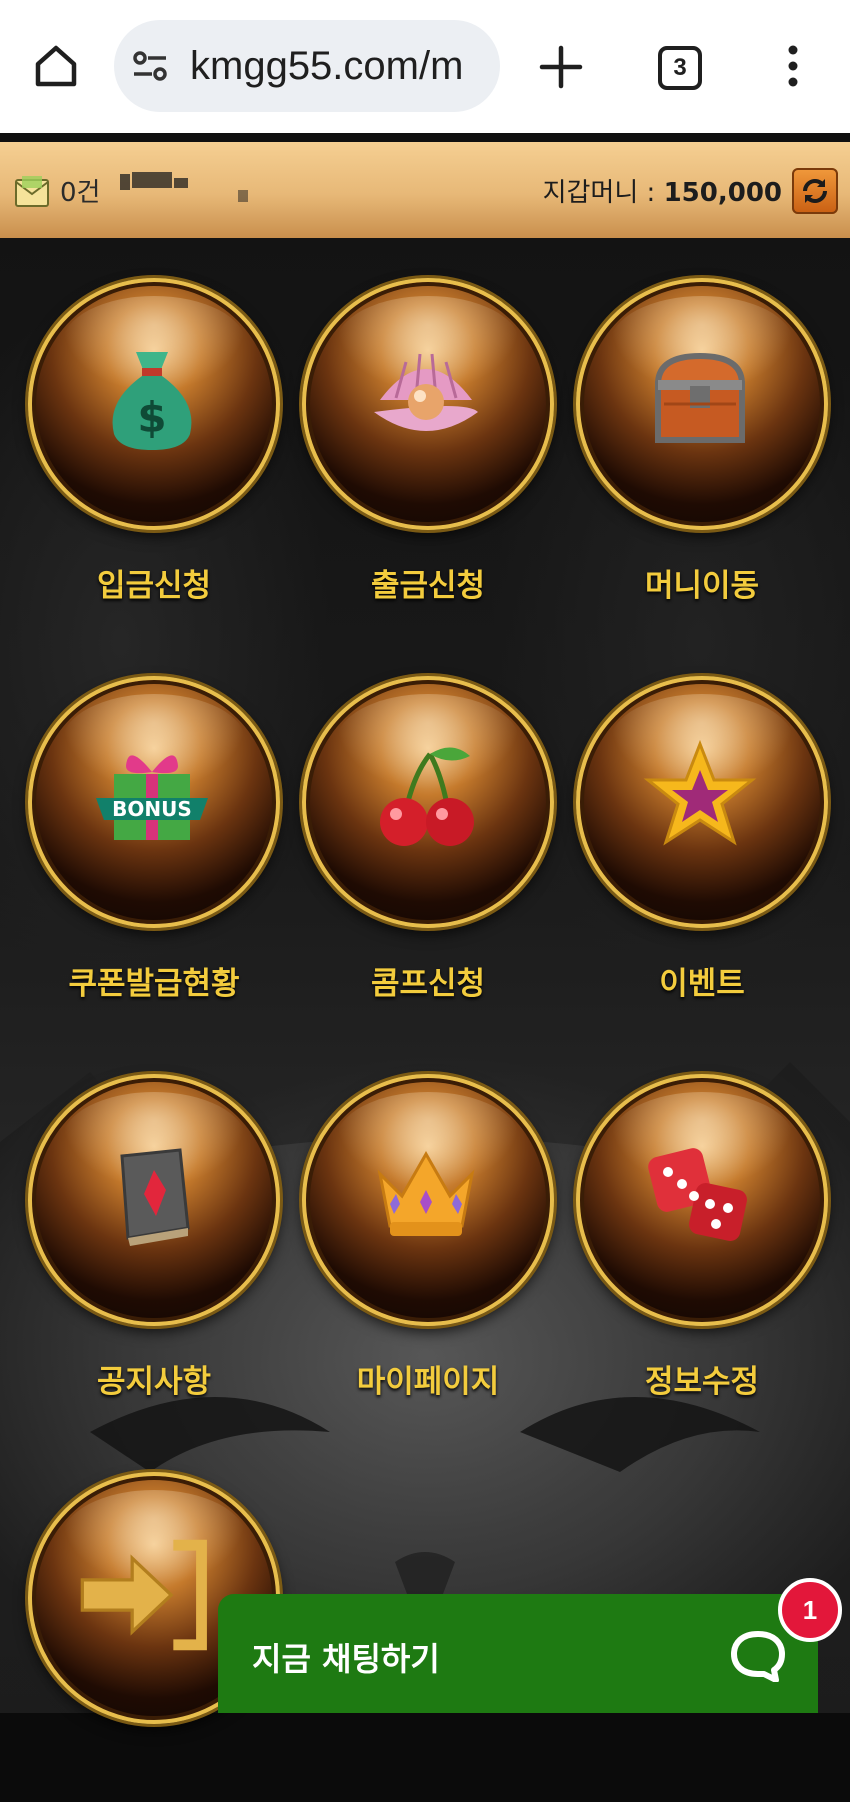  What do you see at coordinates (428, 984) in the screenshot?
I see `menu-label: 콤프신청` at bounding box center [428, 984].